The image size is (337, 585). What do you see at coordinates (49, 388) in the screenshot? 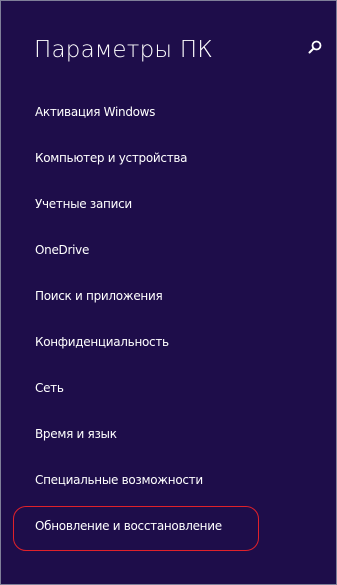
I see `menu-item-label: Сеть` at bounding box center [49, 388].